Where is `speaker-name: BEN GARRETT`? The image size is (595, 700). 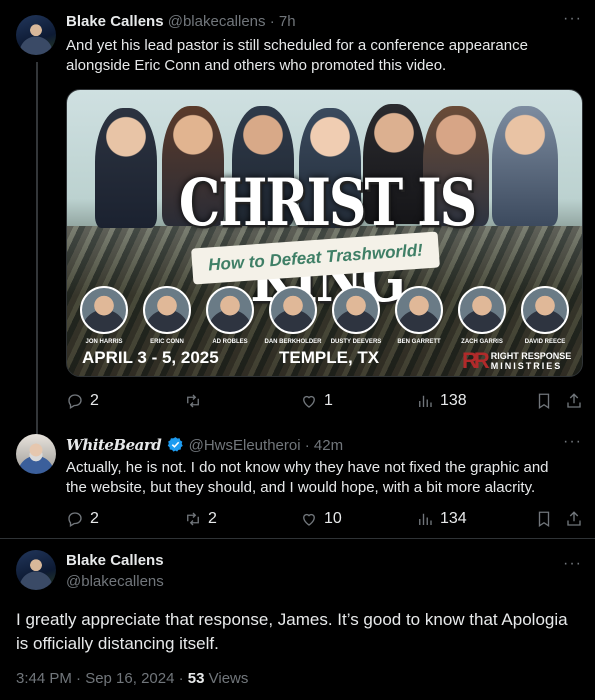
speaker-name: BEN GARRETT is located at coordinates (419, 342).